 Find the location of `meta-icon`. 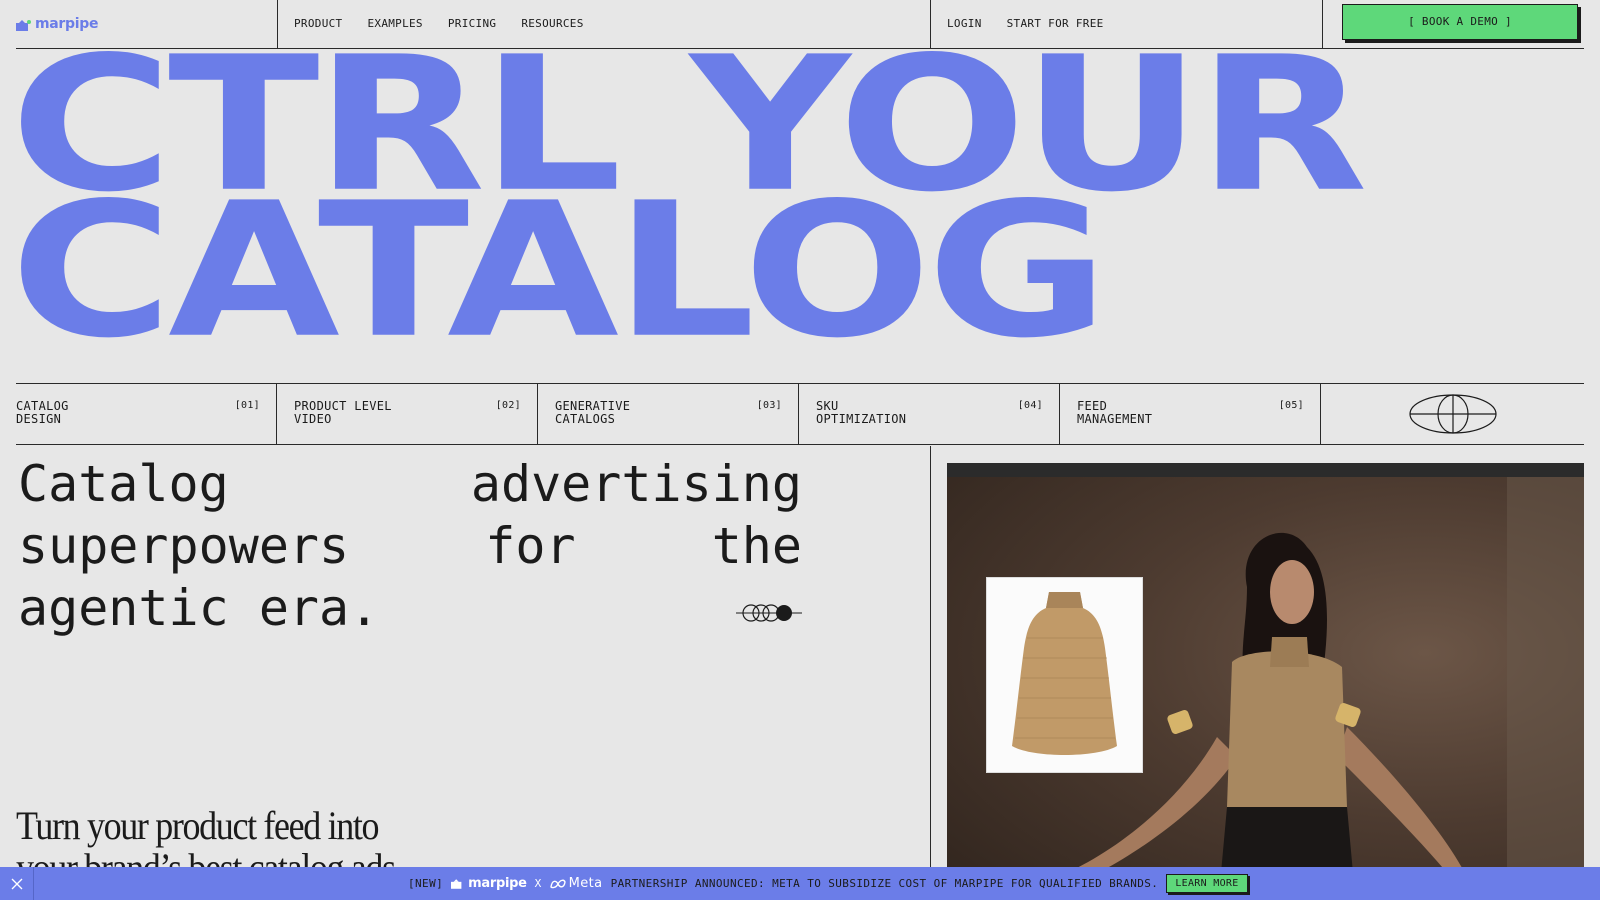

meta-icon is located at coordinates (557, 883).